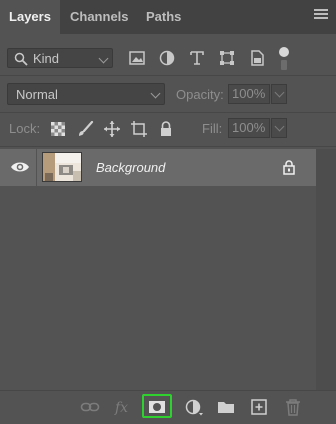 This screenshot has width=336, height=424. Describe the element at coordinates (58, 129) in the screenshot. I see `lock-transparent-pixels-icon` at that location.